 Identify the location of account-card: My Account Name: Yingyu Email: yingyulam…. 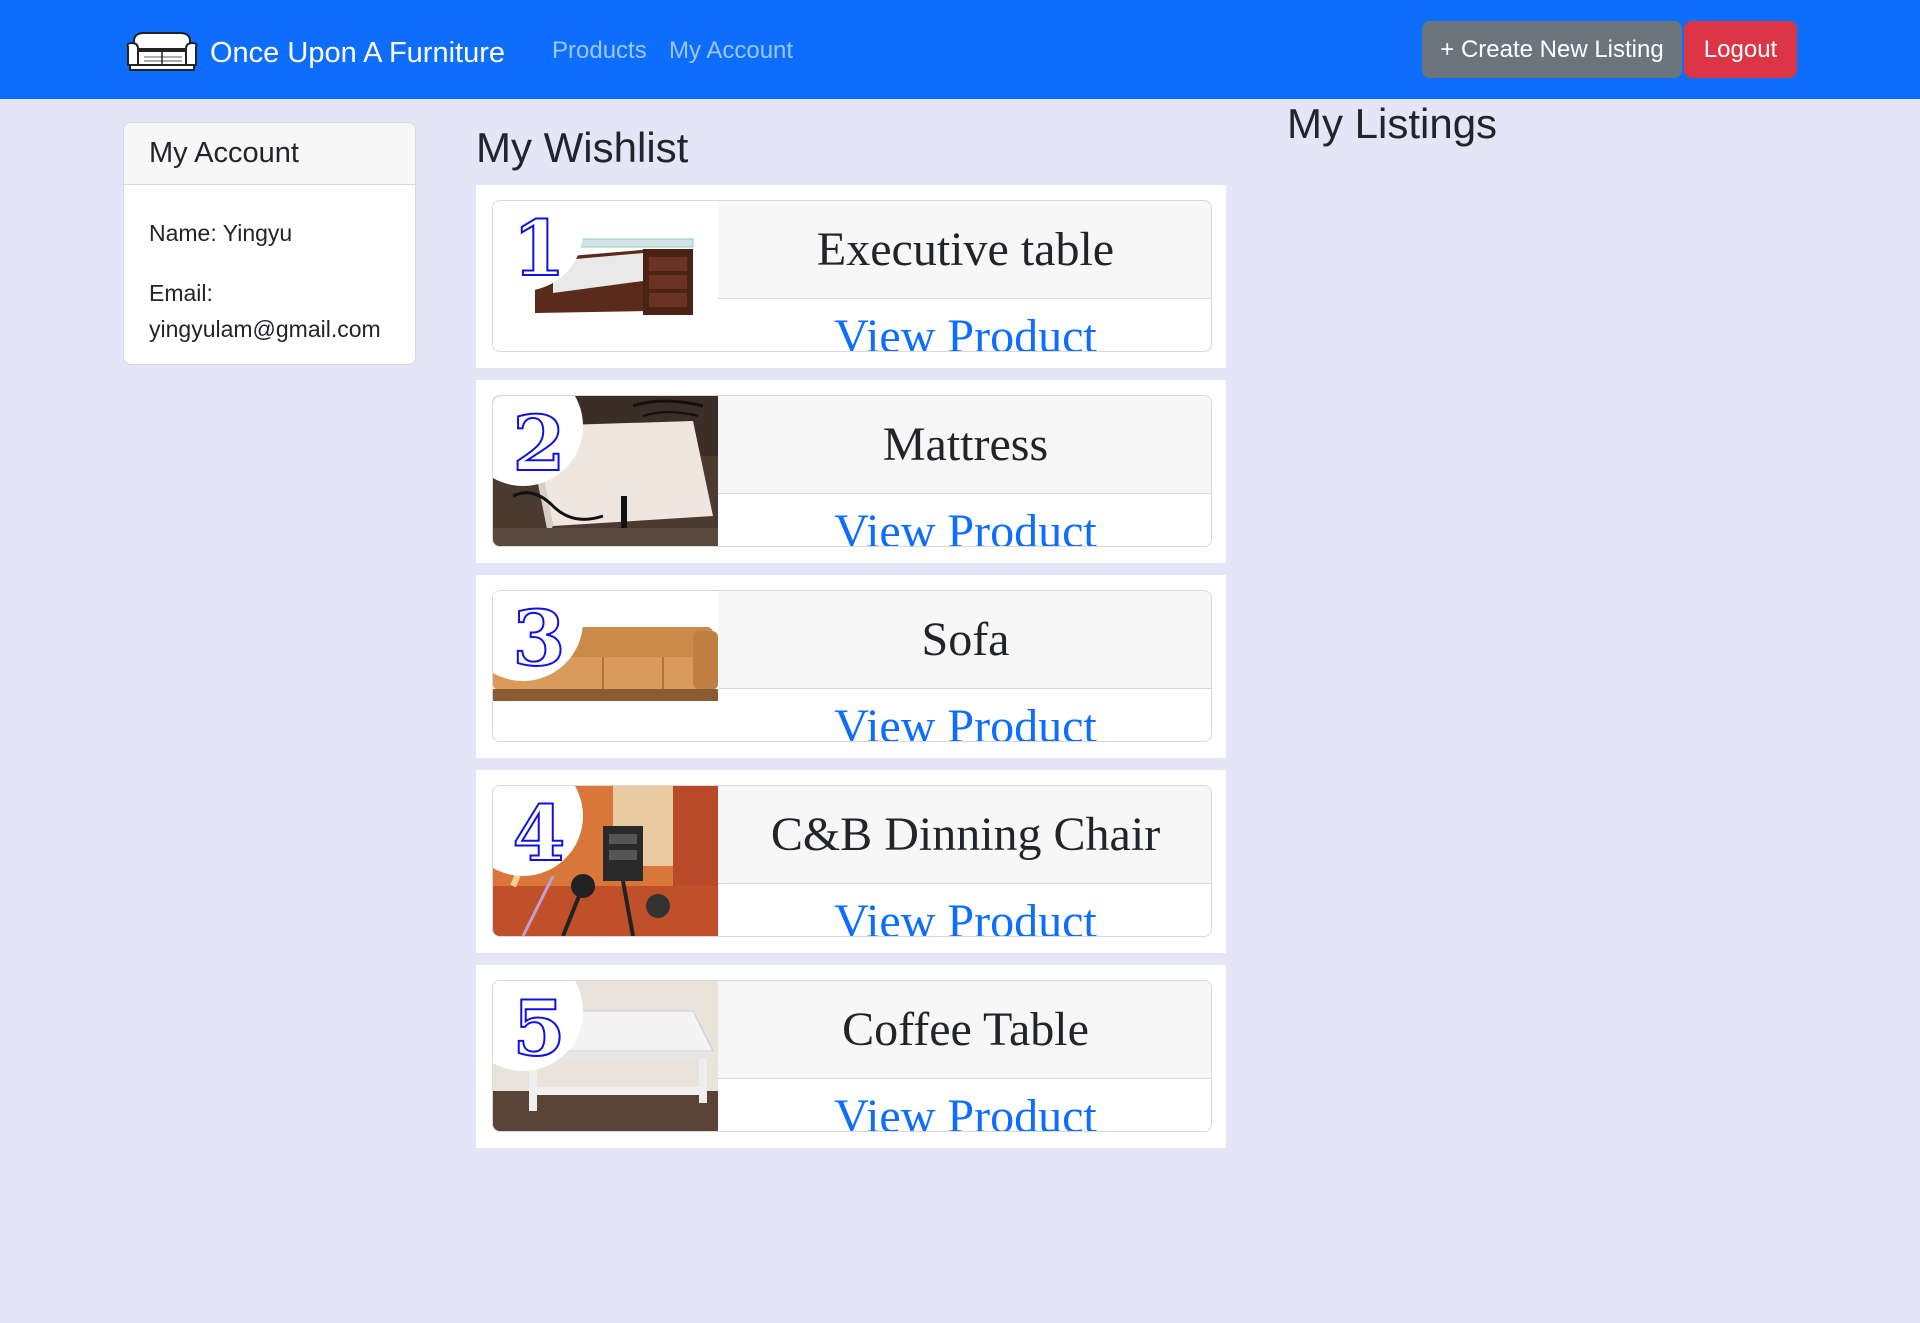
(269, 243).